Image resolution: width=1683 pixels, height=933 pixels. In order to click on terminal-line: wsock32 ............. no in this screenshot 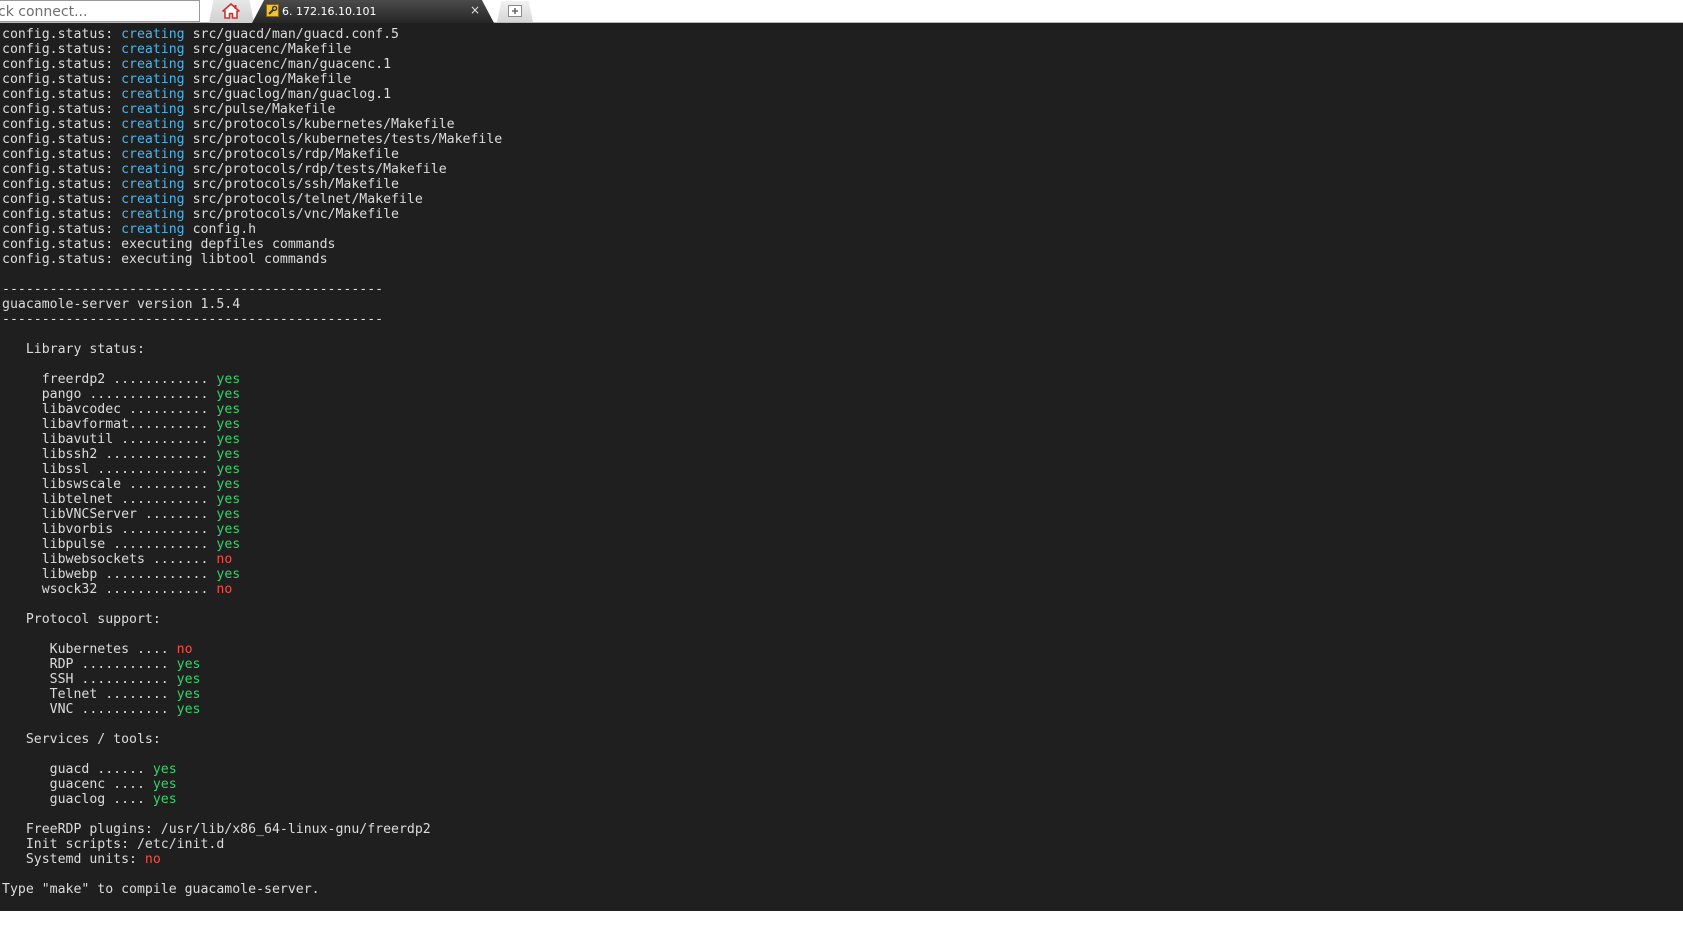, I will do `click(252, 589)`.